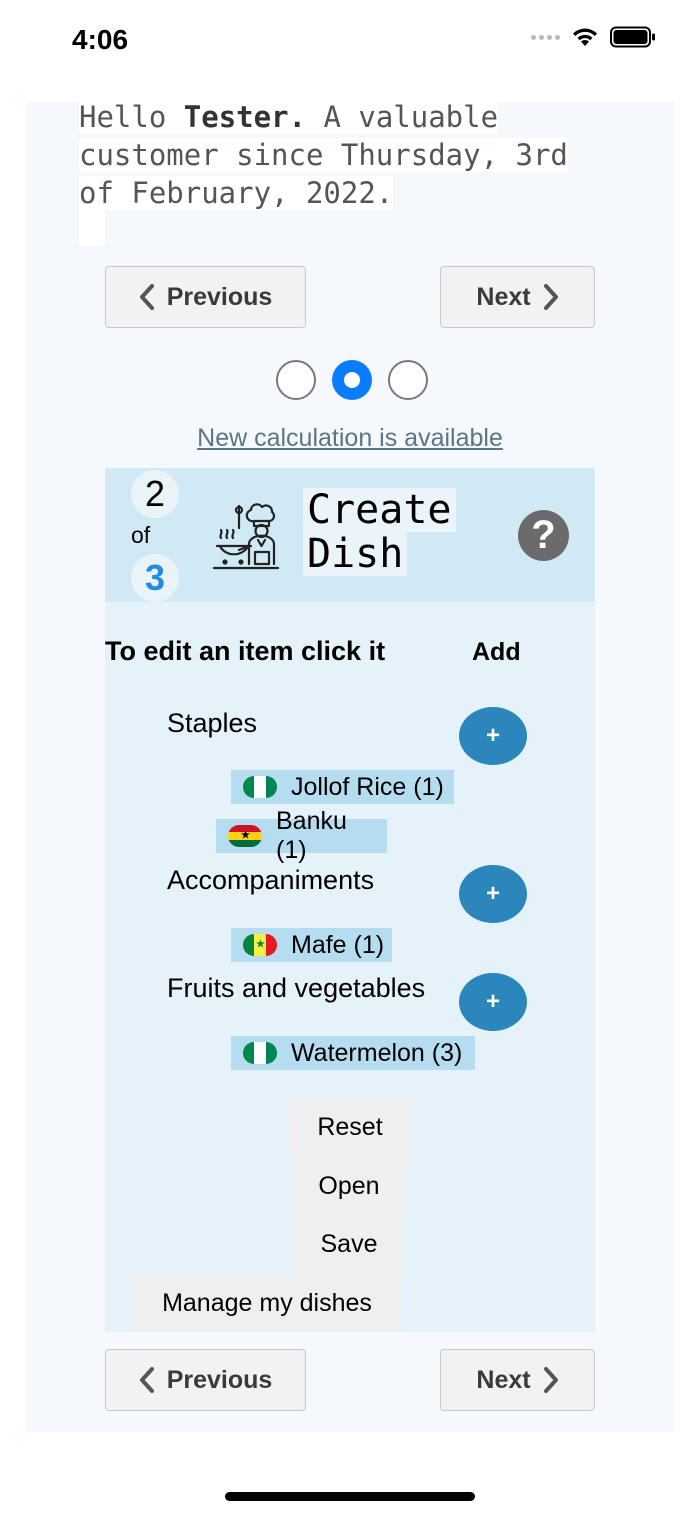 The height and width of the screenshot is (1514, 700). What do you see at coordinates (349, 1186) in the screenshot?
I see `open-button: Open` at bounding box center [349, 1186].